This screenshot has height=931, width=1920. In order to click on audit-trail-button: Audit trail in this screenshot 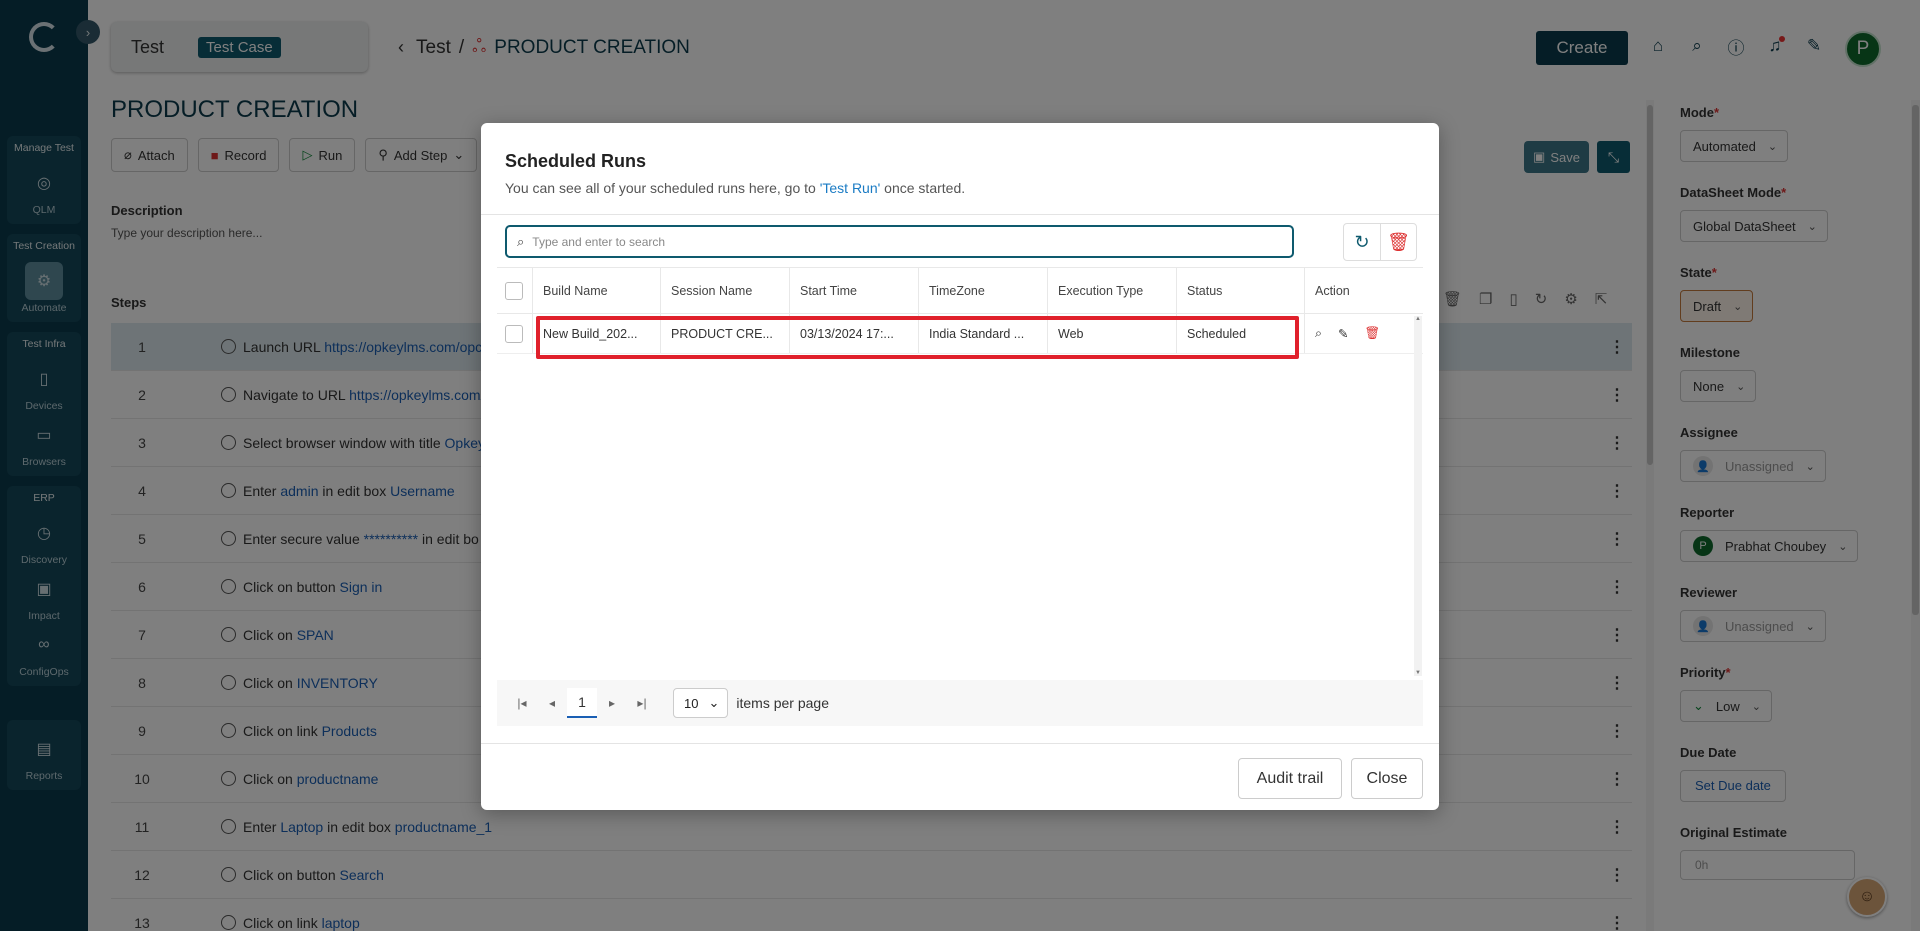, I will do `click(1290, 778)`.